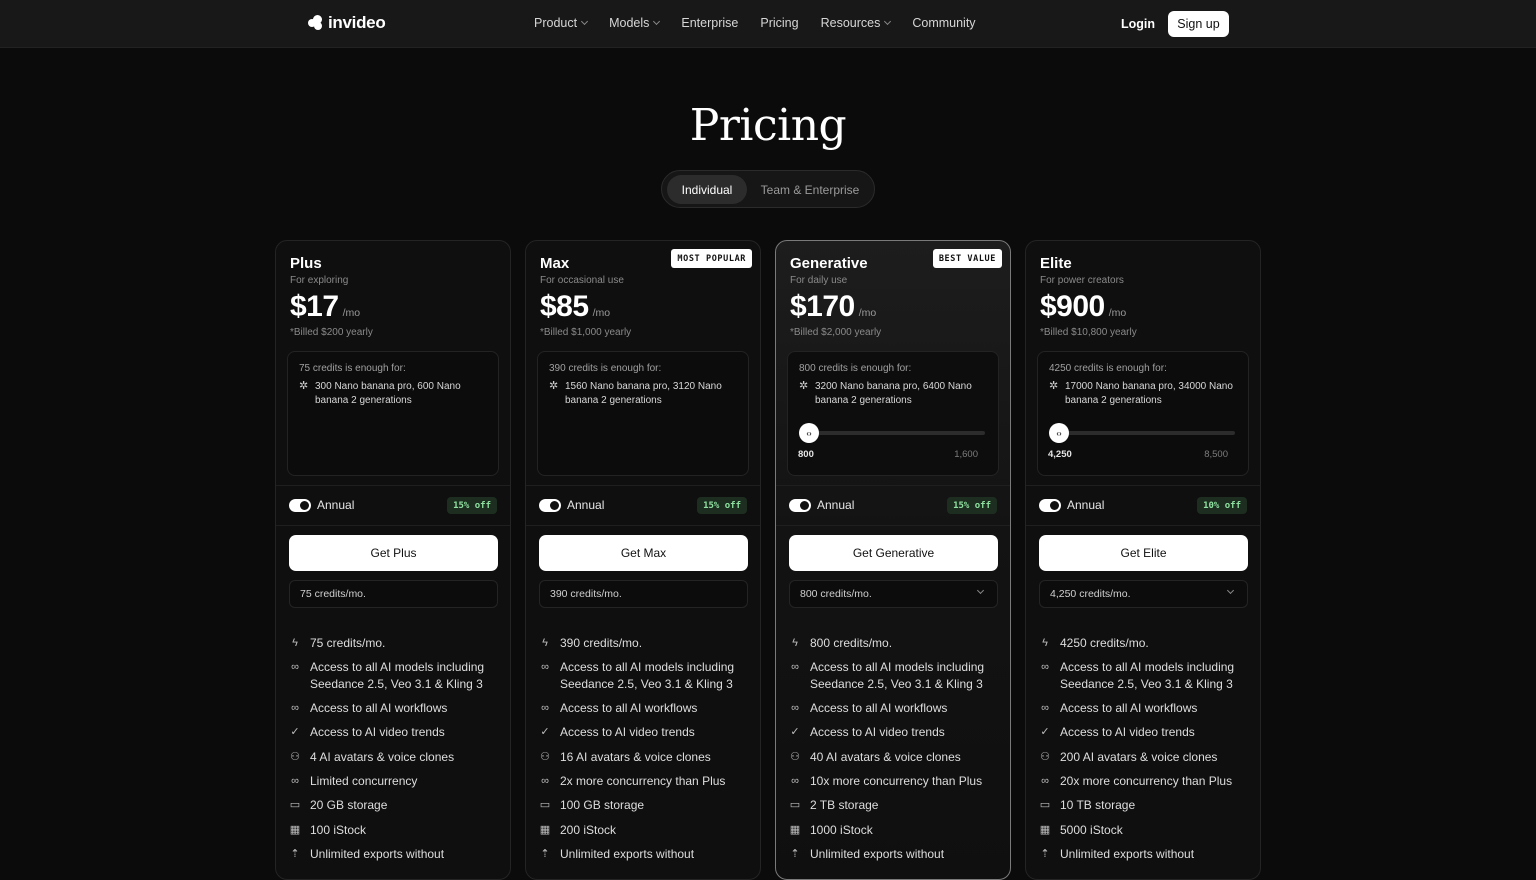  What do you see at coordinates (627, 853) in the screenshot?
I see `feature-text: Unlimited exports without` at bounding box center [627, 853].